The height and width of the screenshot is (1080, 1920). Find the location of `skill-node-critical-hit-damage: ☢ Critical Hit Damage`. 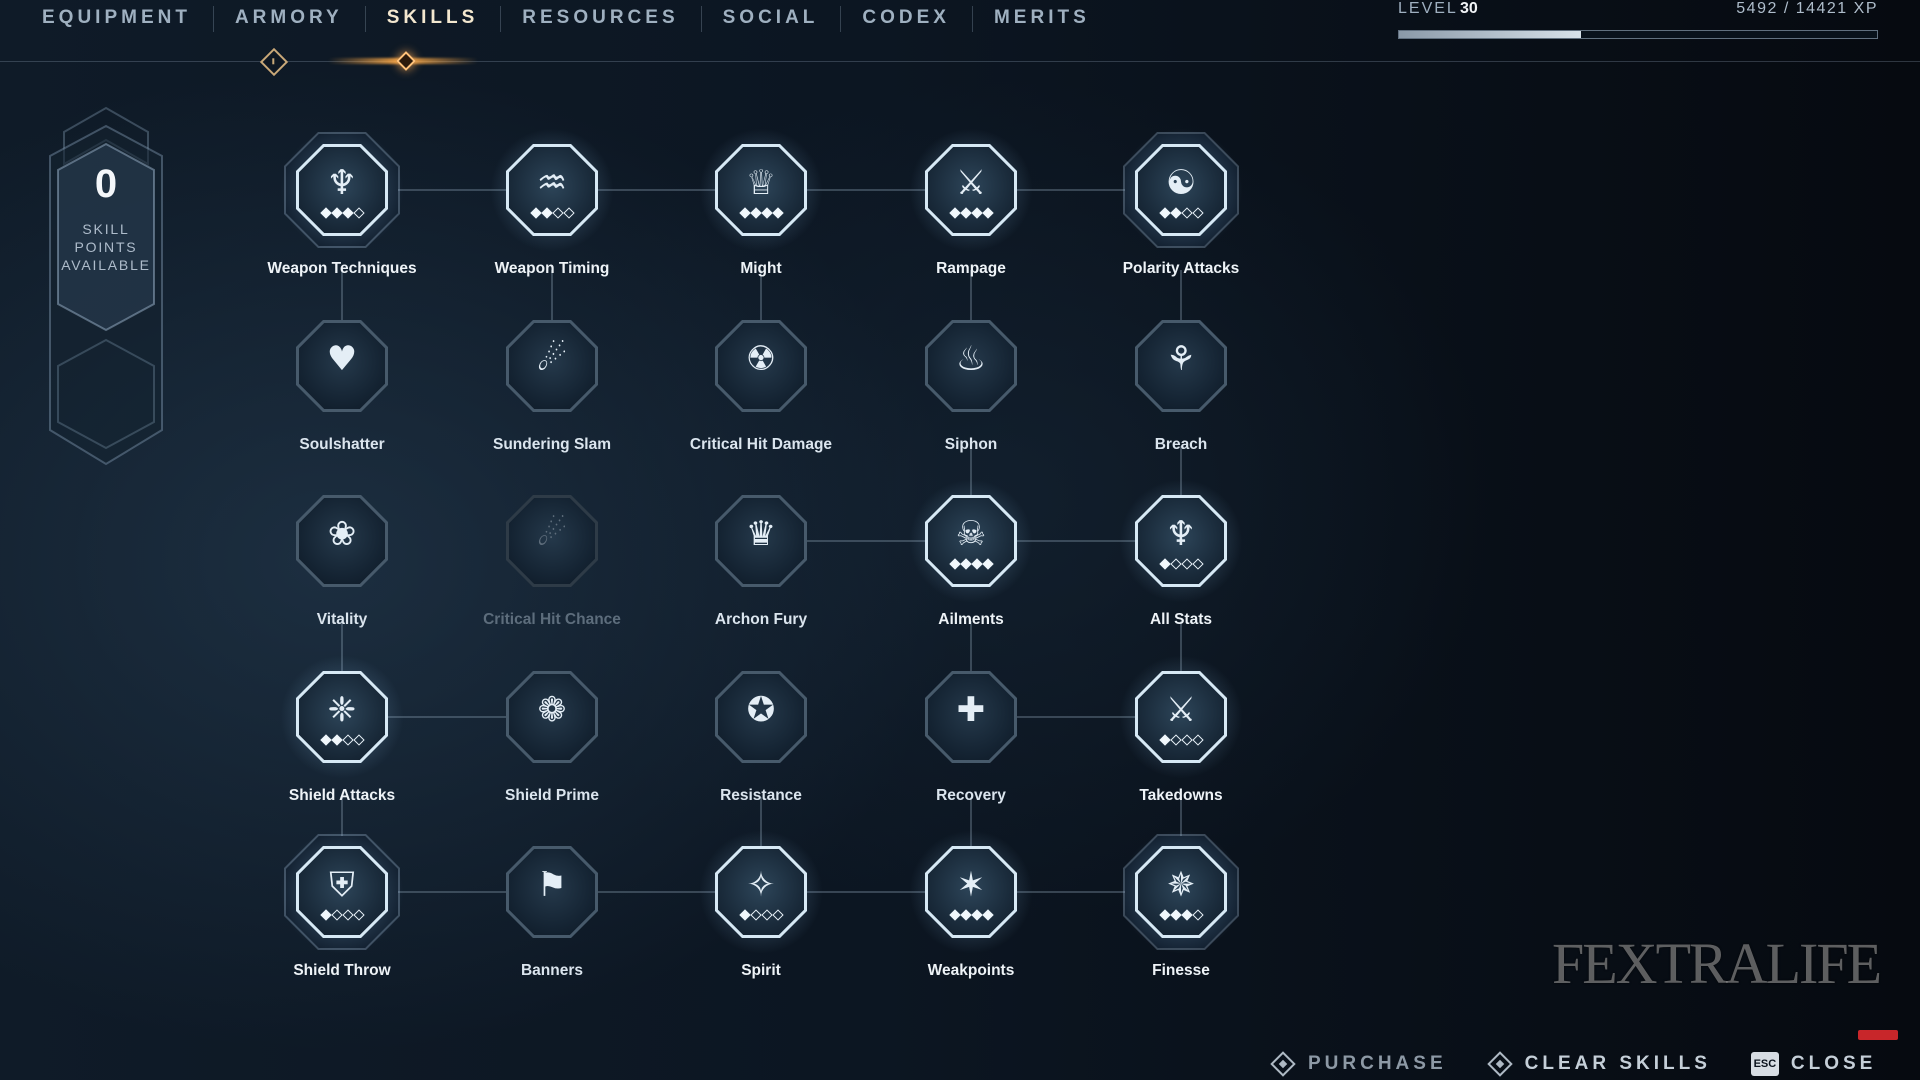

skill-node-critical-hit-damage: ☢ Critical Hit Damage is located at coordinates (761, 395).